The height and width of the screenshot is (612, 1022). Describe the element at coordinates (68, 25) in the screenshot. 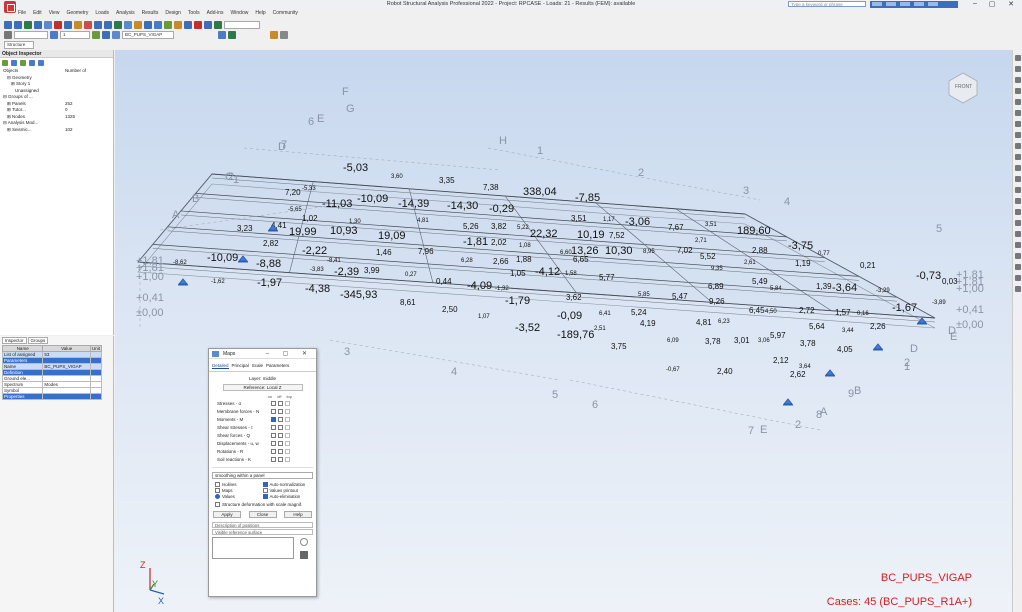

I see `copy-icon` at that location.